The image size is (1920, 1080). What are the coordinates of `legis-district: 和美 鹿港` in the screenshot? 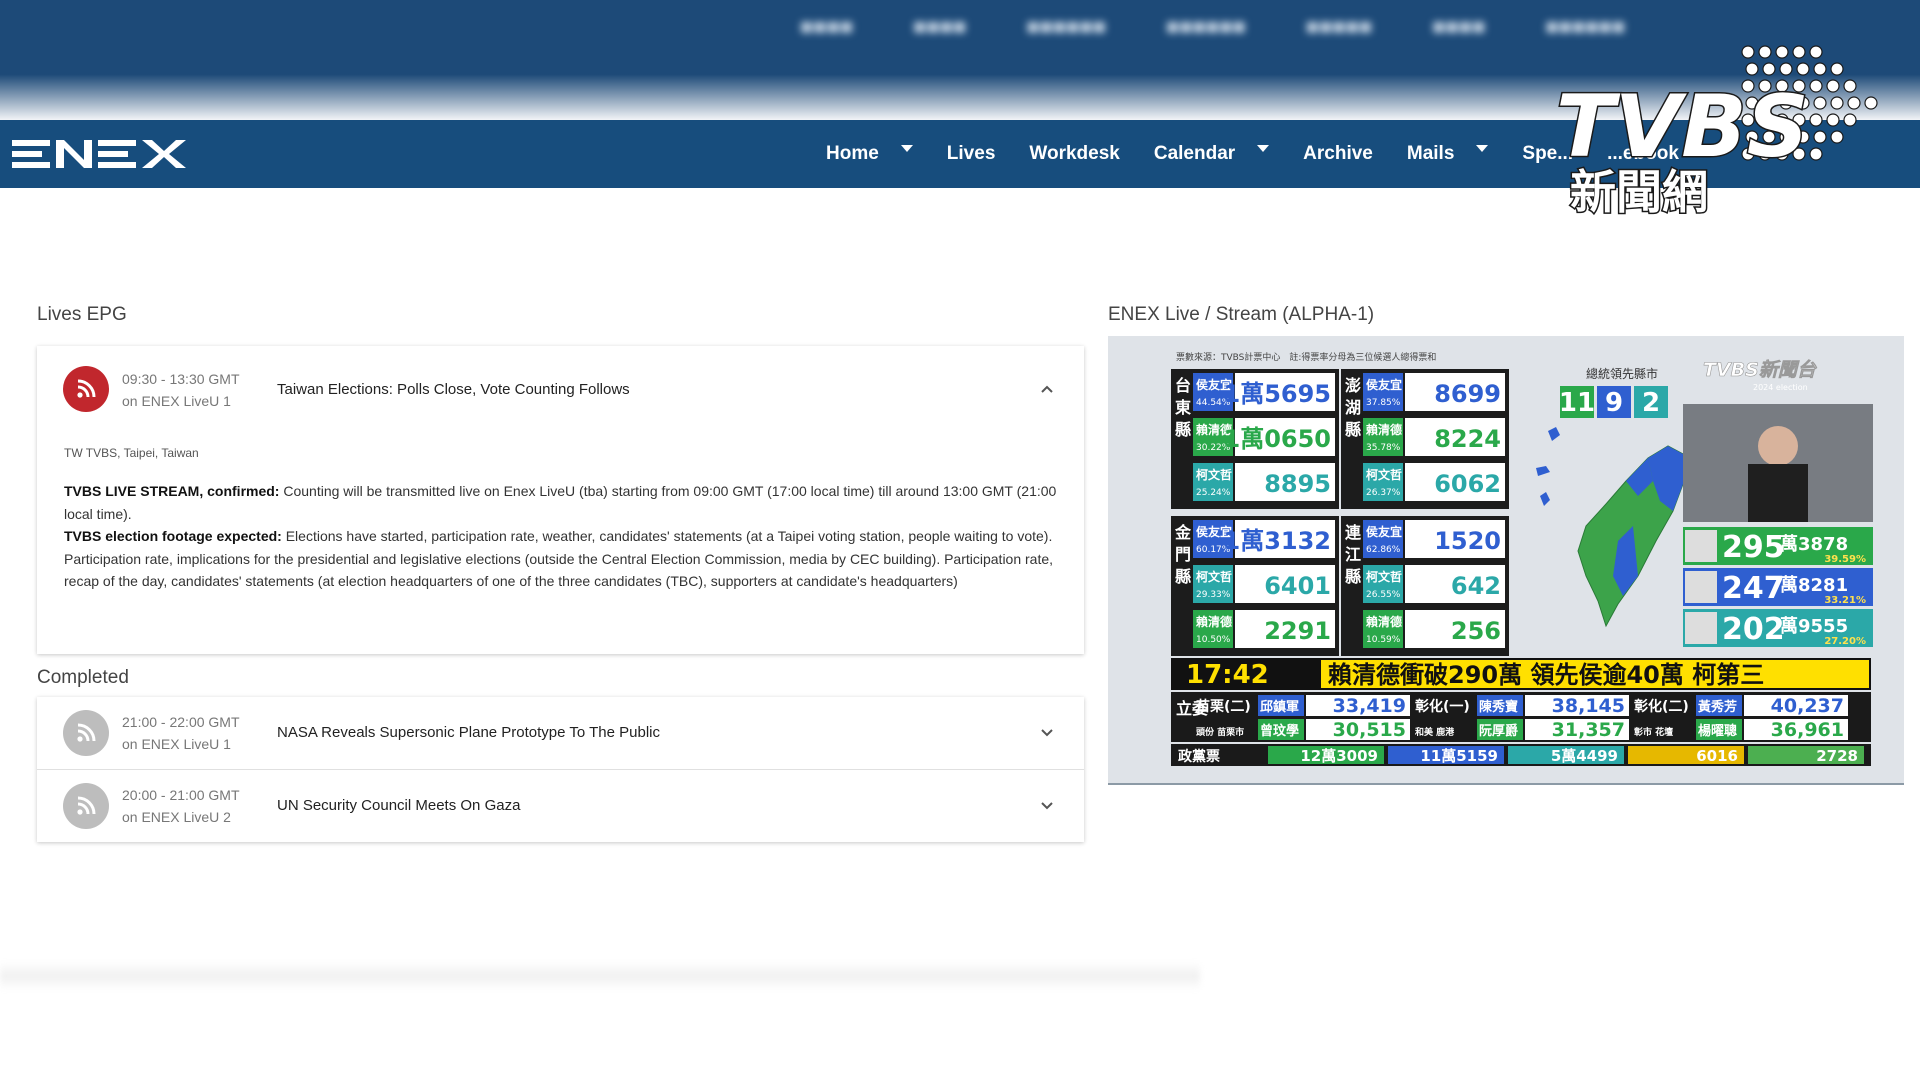 It's located at (1434, 732).